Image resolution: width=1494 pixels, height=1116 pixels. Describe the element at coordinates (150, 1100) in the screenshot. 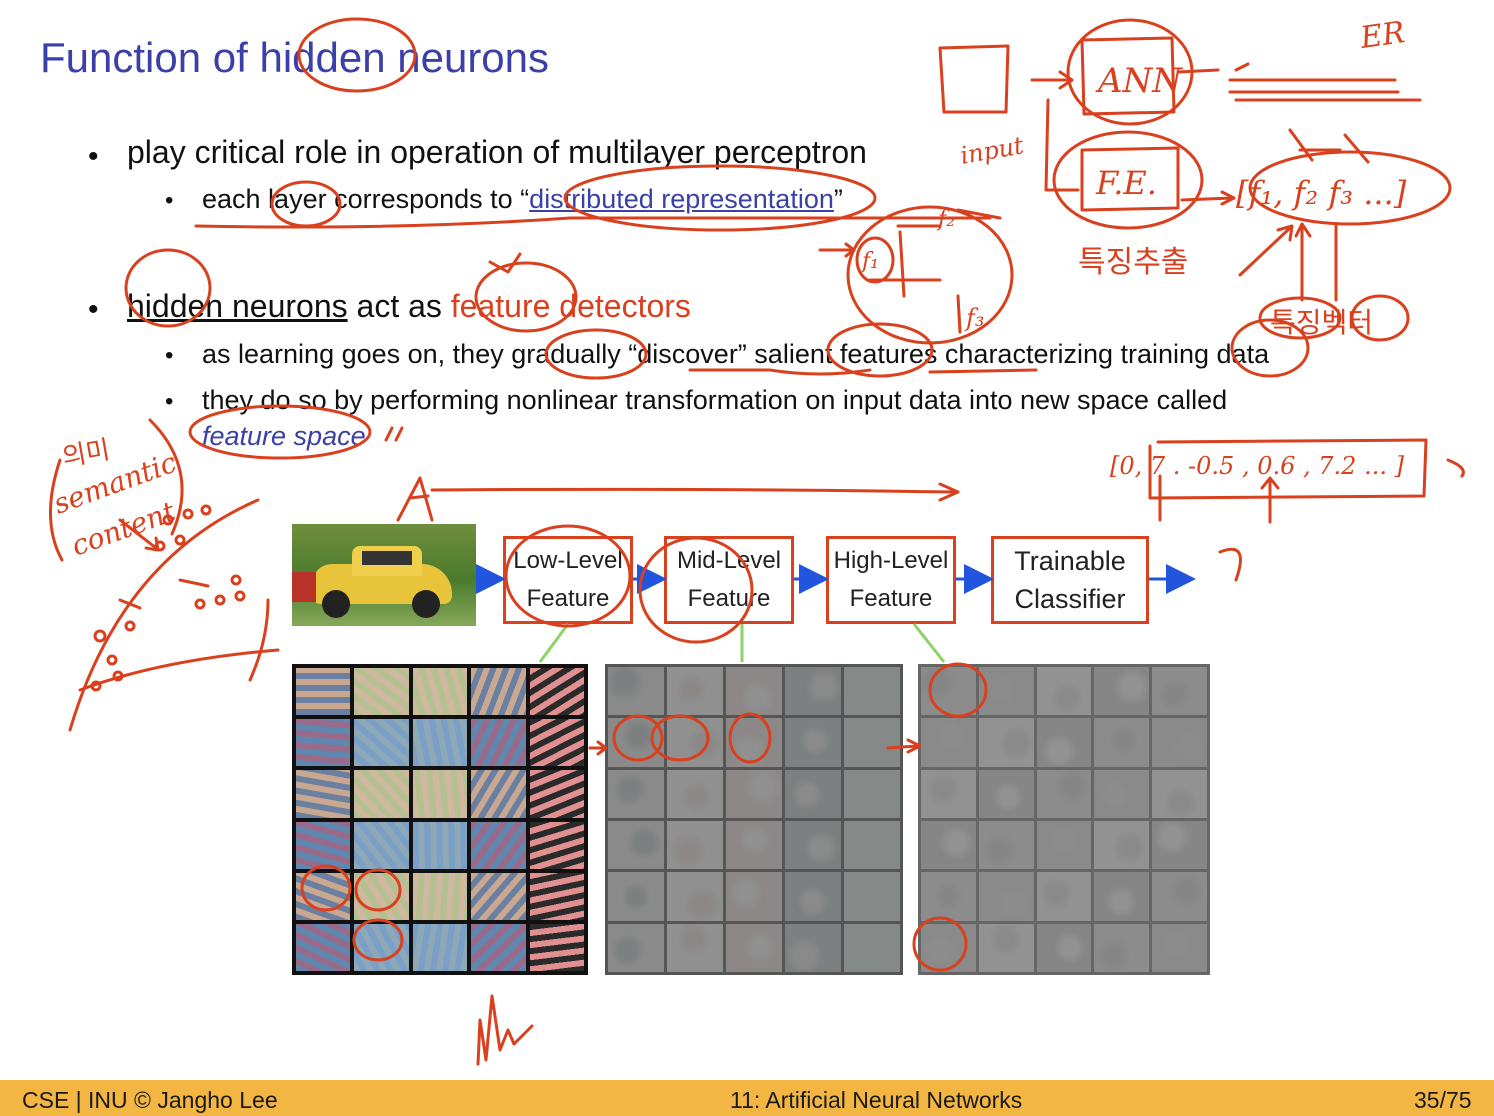

I see `footer-left: CSE | INU © Jangho Lee` at that location.